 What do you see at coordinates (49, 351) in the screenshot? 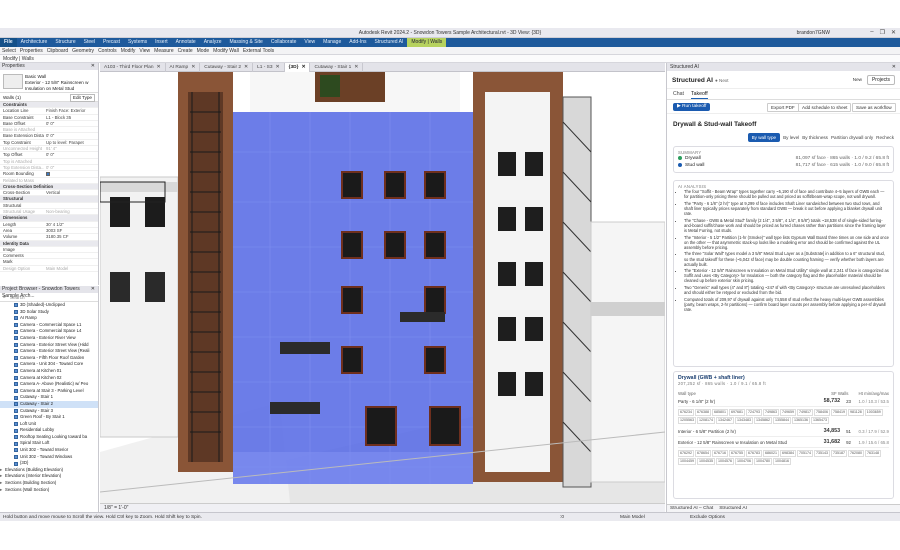
I see `browser-view-item: Camera - Exterior Street View (Reali` at bounding box center [49, 351].